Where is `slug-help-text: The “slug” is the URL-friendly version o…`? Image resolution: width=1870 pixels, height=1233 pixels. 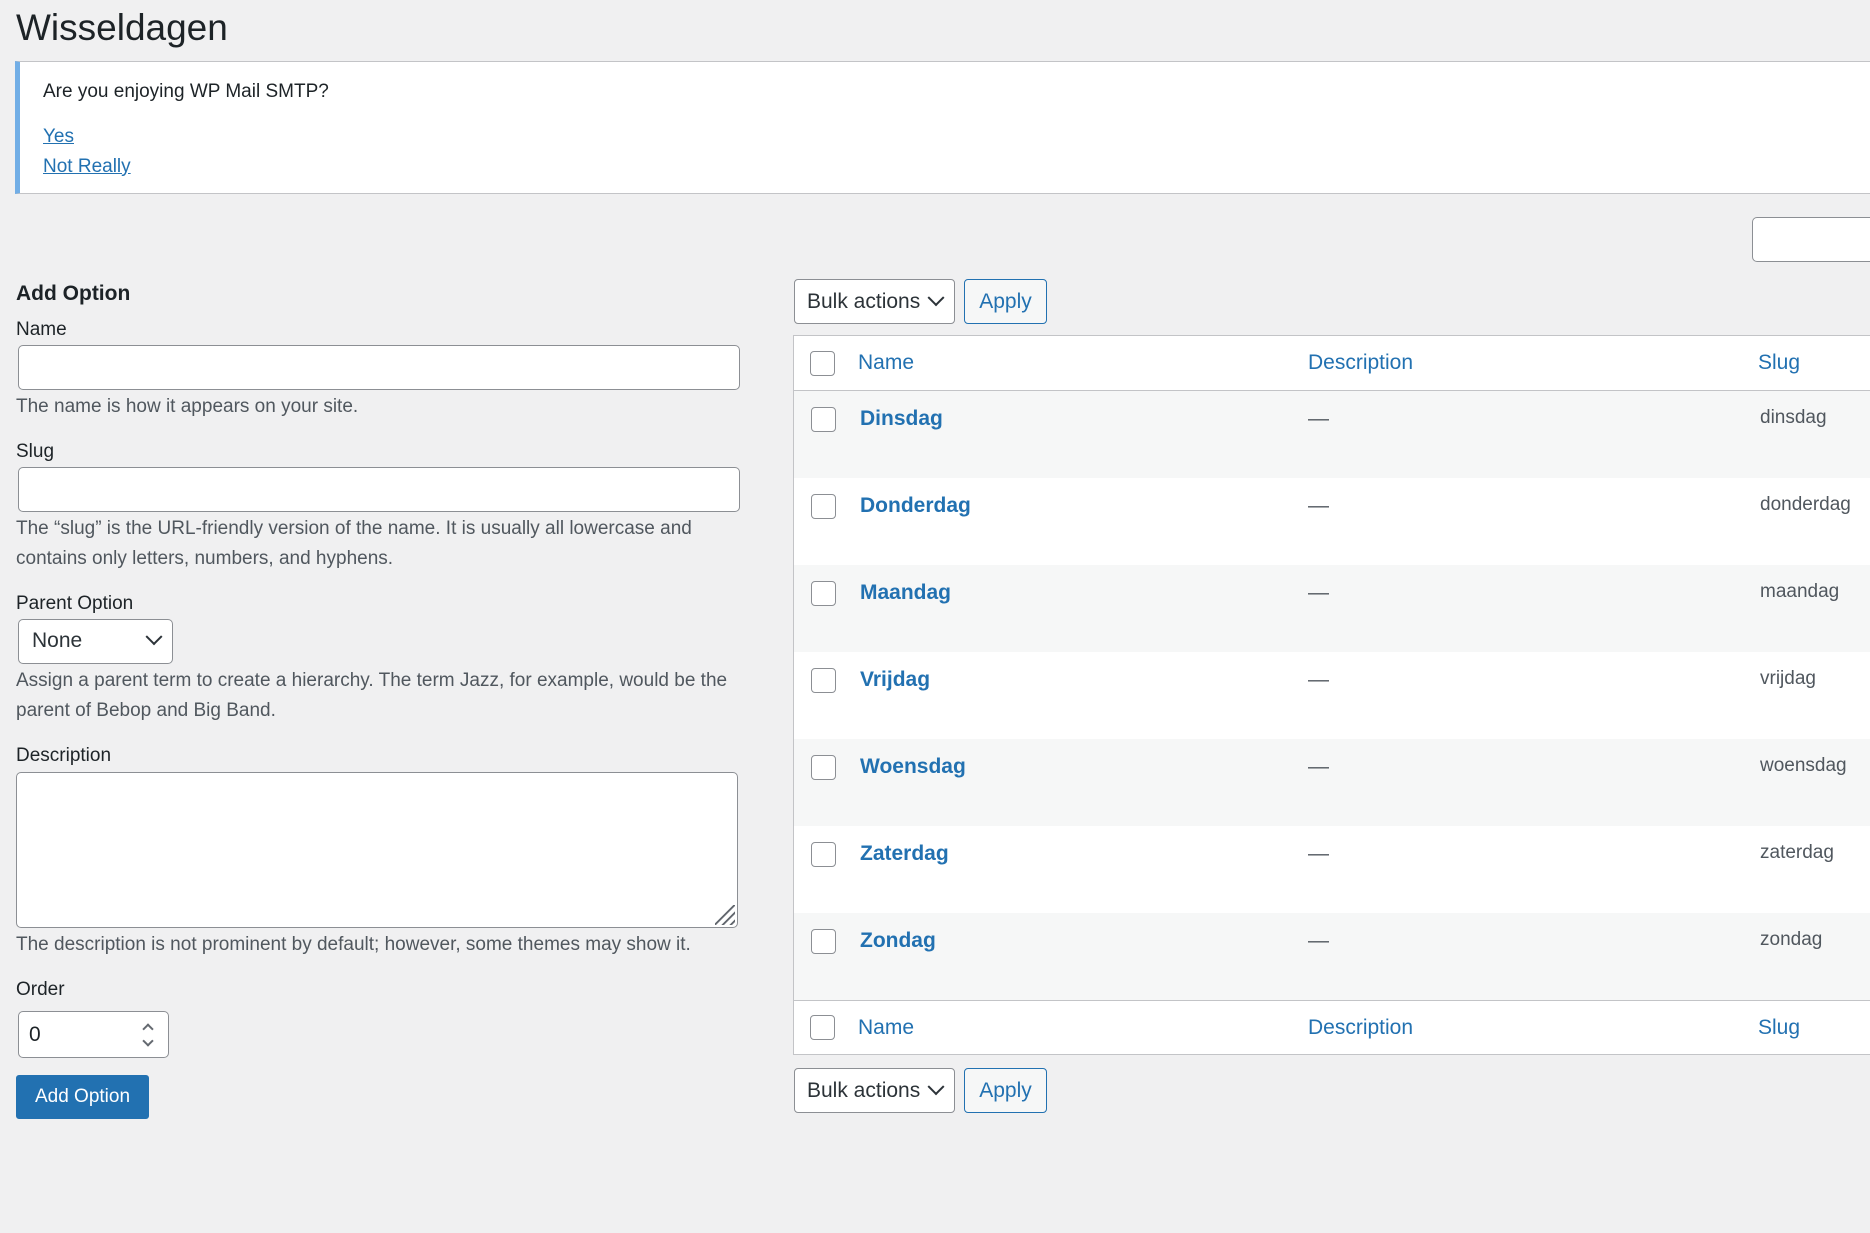
slug-help-text: The “slug” is the URL-friendly version o… is located at coordinates (354, 543).